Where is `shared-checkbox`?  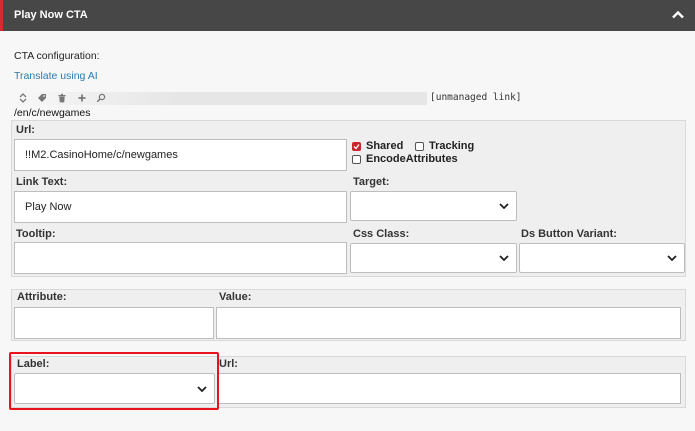
shared-checkbox is located at coordinates (356, 146).